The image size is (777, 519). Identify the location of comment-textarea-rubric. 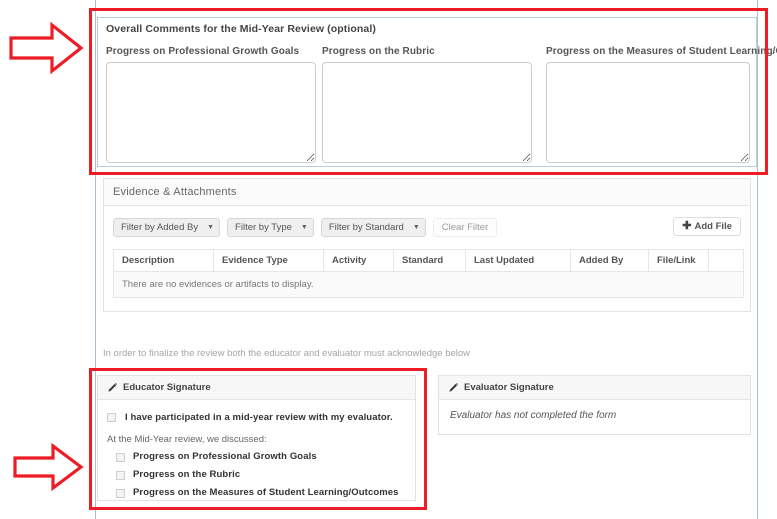
(427, 112).